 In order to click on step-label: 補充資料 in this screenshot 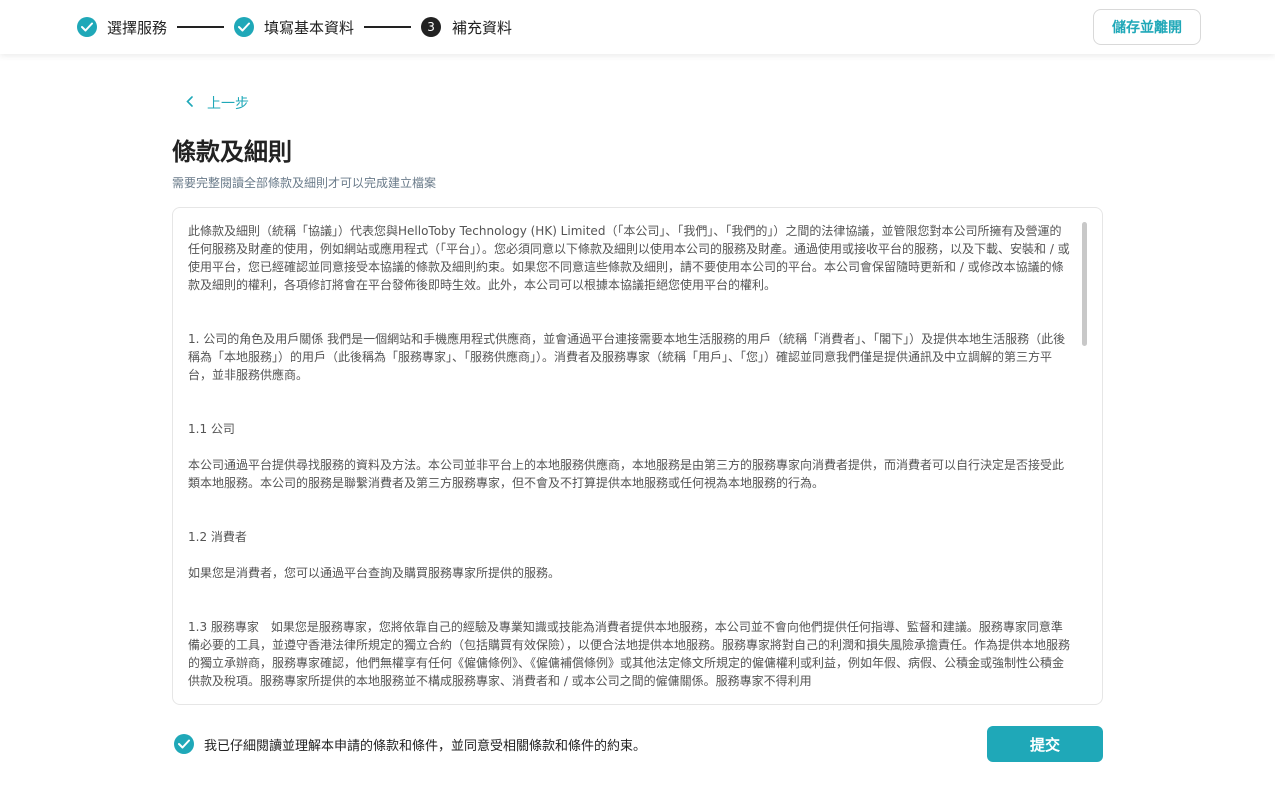, I will do `click(482, 27)`.